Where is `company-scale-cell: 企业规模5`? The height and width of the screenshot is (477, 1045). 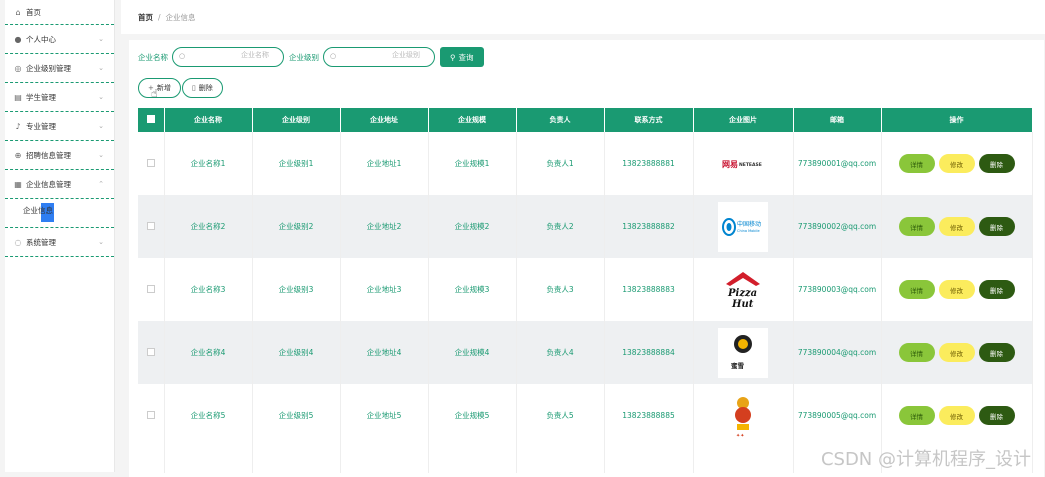 company-scale-cell: 企业规模5 is located at coordinates (472, 415).